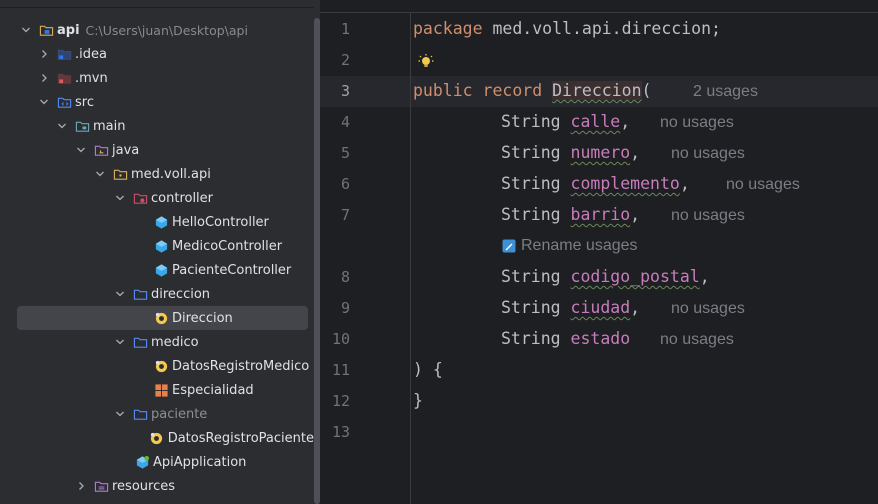 This screenshot has width=878, height=504. Describe the element at coordinates (725, 92) in the screenshot. I see `usages-hint: 2 usages` at that location.